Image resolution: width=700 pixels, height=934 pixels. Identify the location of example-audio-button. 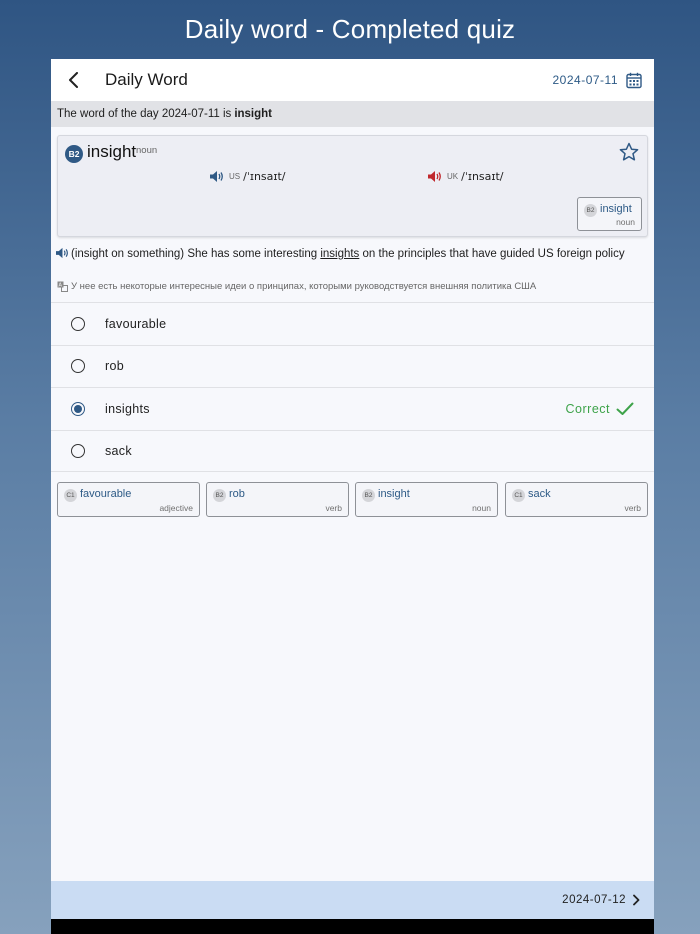
(62, 255).